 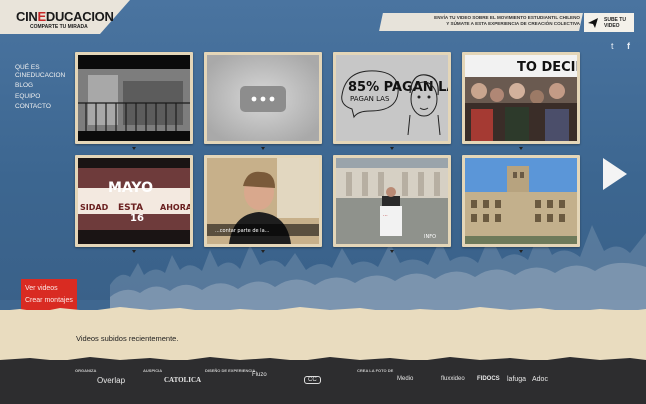 What do you see at coordinates (263, 98) in the screenshot?
I see `thumbnail-image-placeholder` at bounding box center [263, 98].